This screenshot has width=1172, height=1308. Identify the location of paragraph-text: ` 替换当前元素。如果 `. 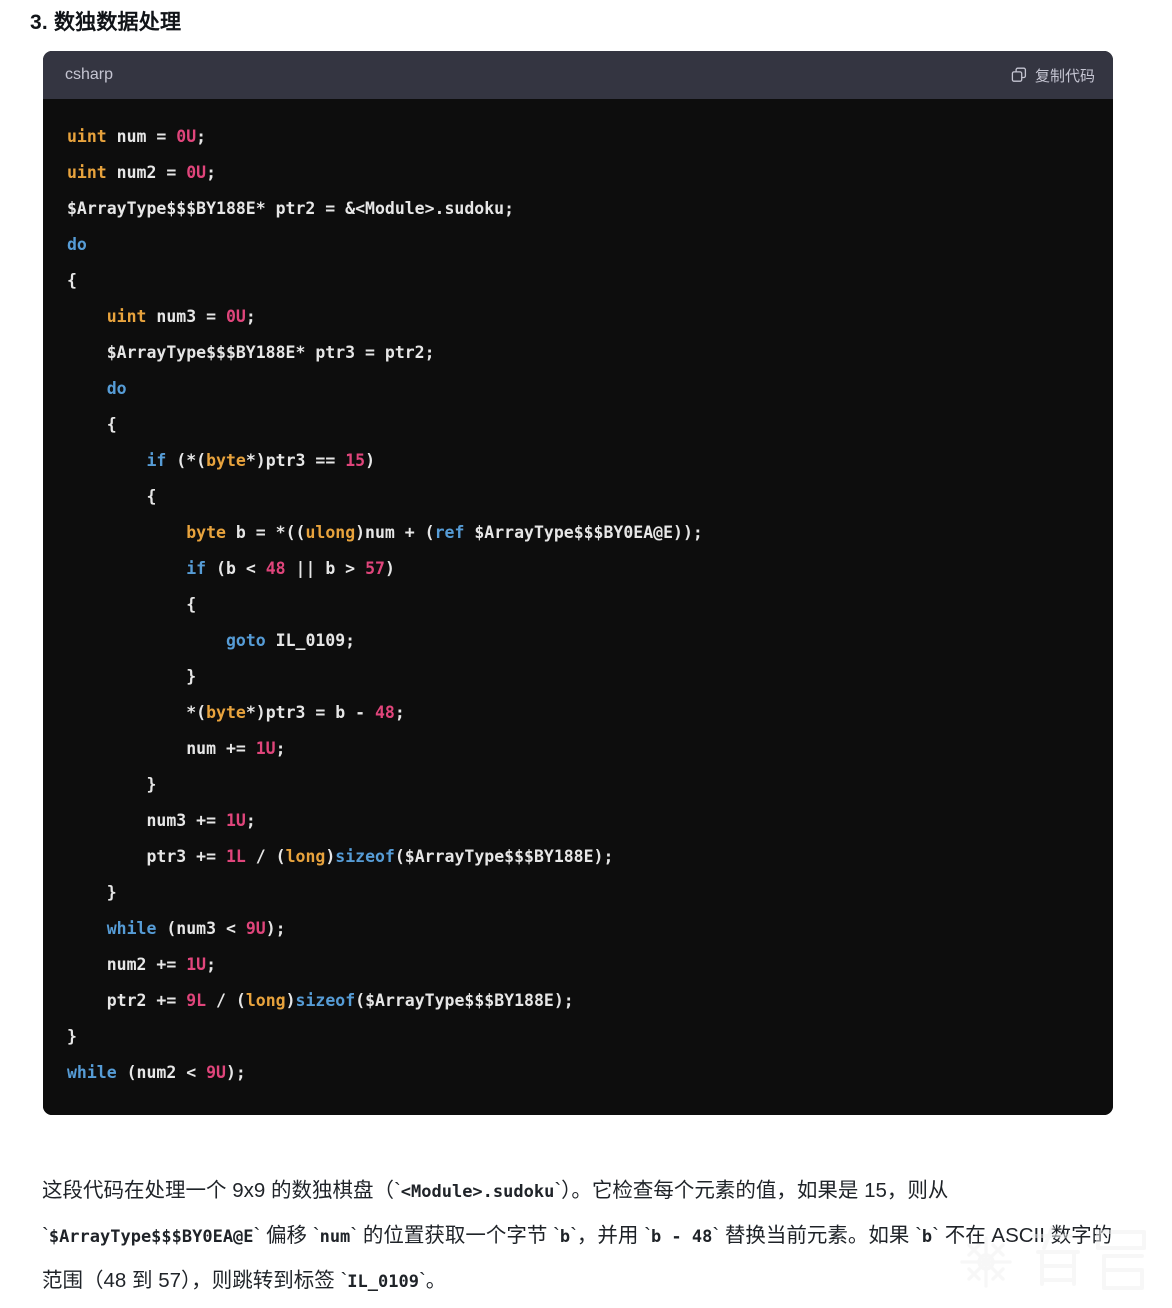
(817, 1235).